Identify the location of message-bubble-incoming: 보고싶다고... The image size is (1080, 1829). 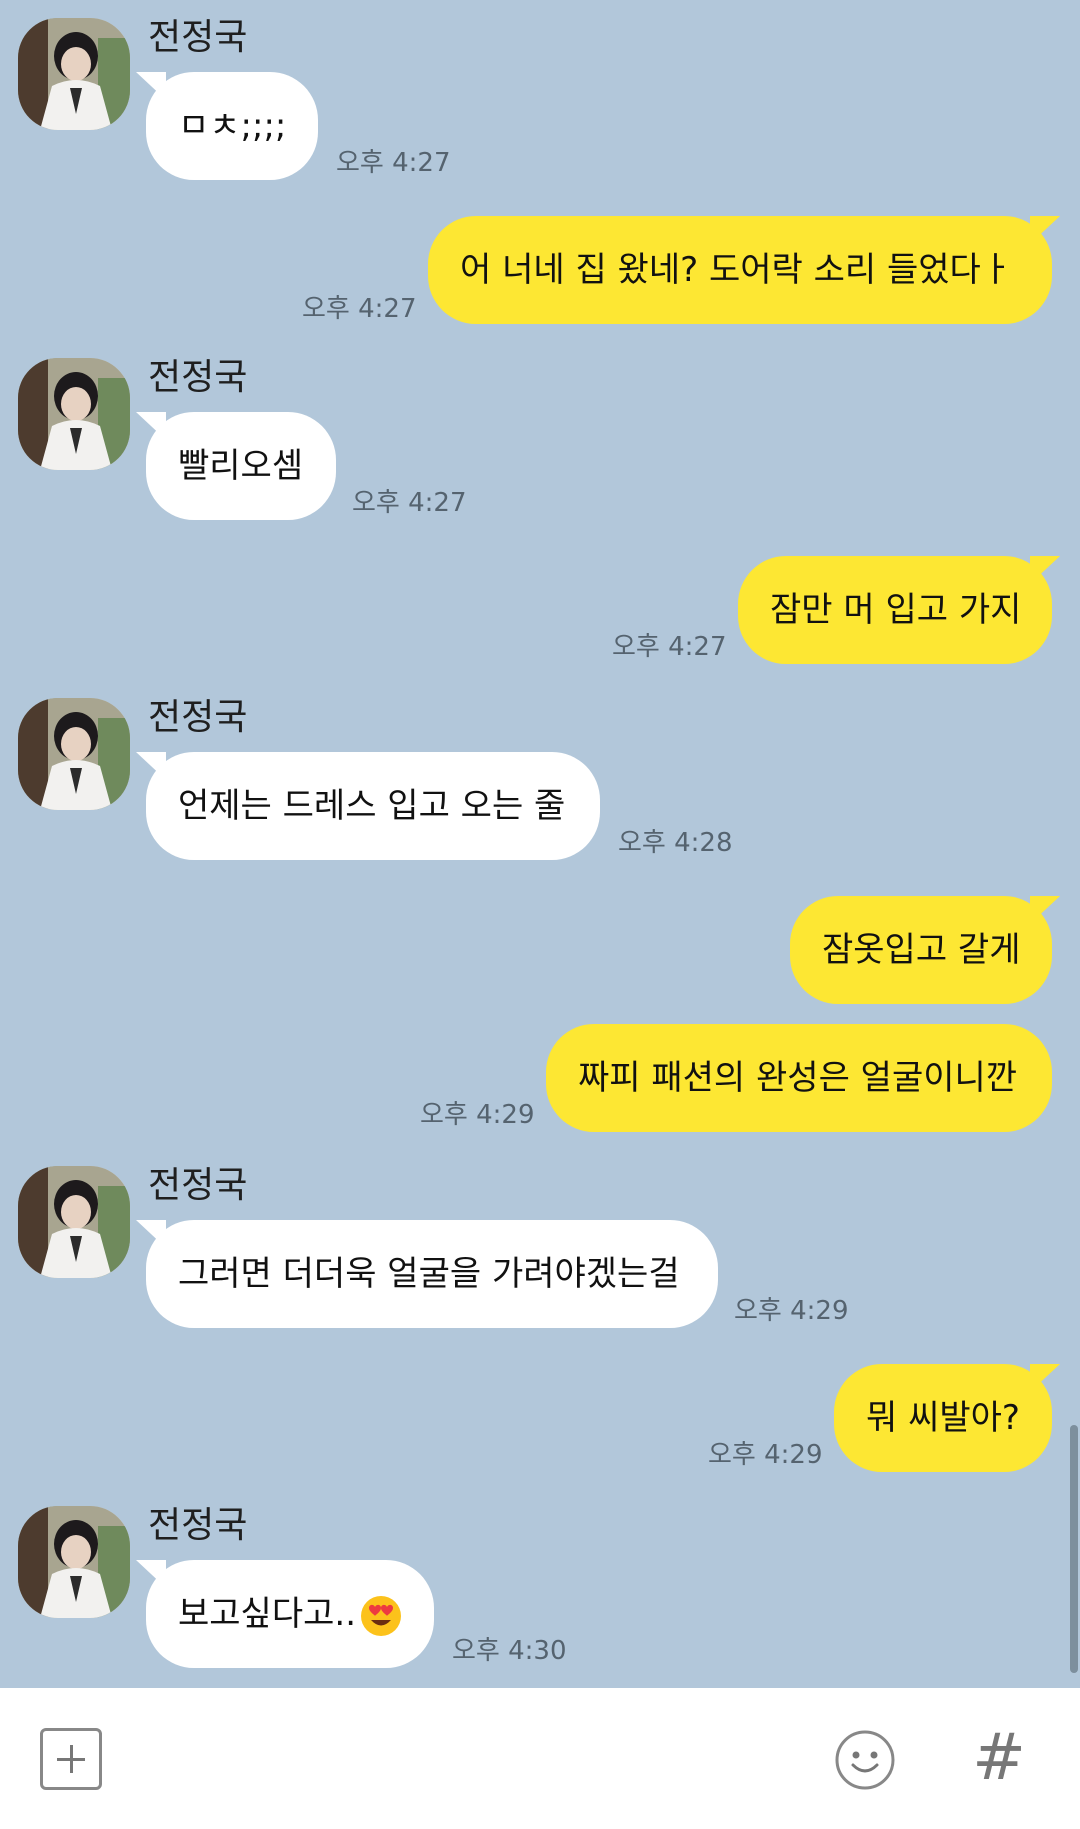
(290, 1614).